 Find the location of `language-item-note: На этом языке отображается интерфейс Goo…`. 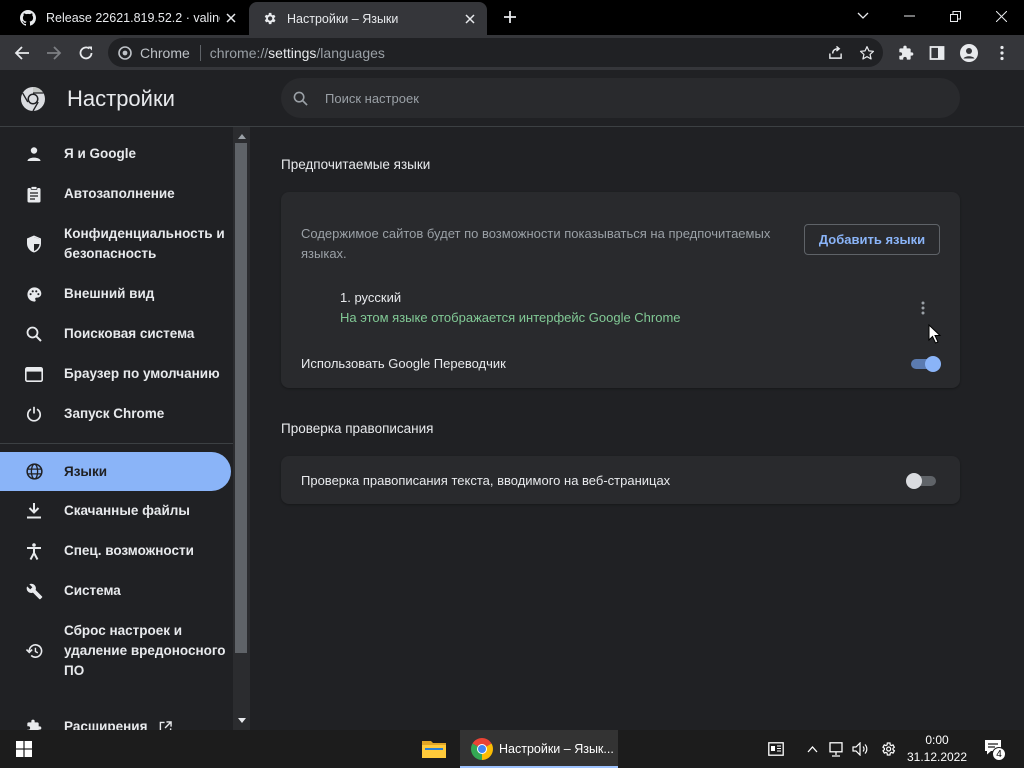

language-item-note: На этом языке отображается интерфейс Goo… is located at coordinates (510, 317).